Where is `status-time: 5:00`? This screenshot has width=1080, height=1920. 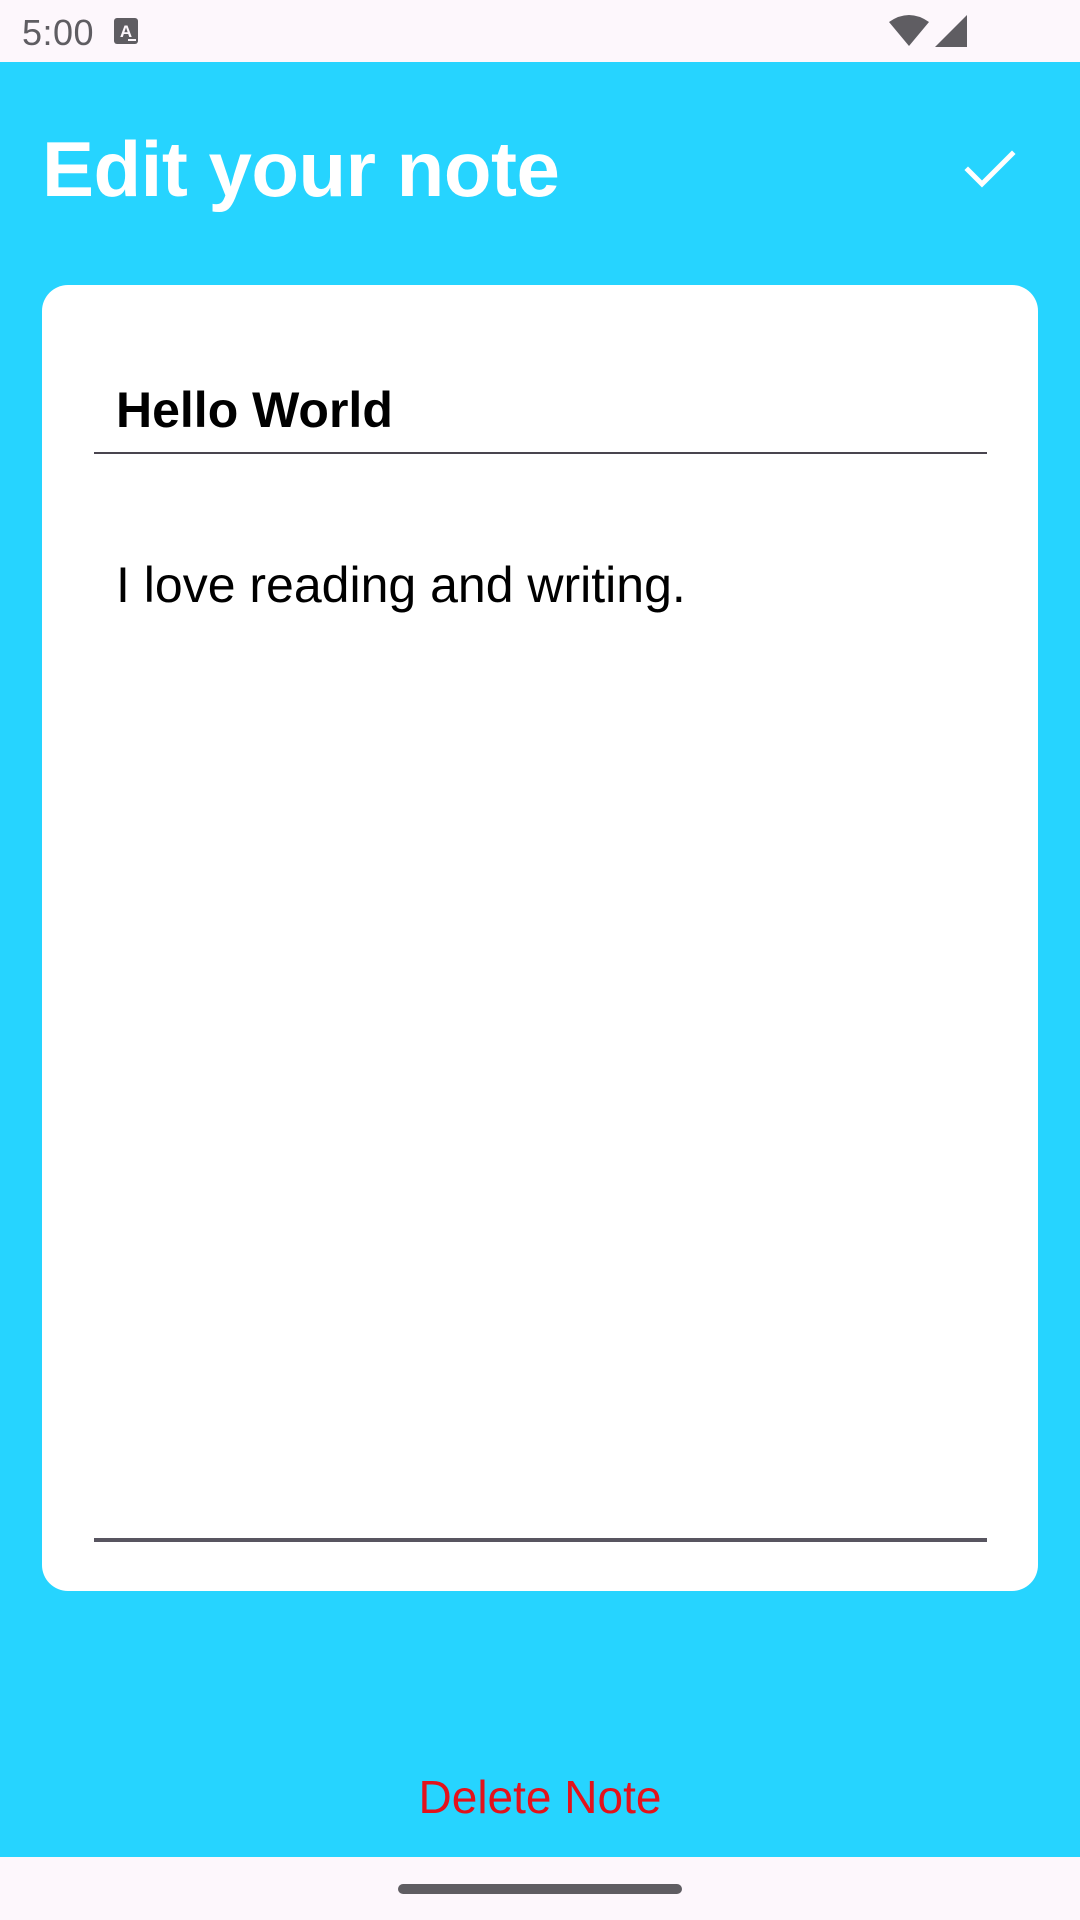 status-time: 5:00 is located at coordinates (58, 32).